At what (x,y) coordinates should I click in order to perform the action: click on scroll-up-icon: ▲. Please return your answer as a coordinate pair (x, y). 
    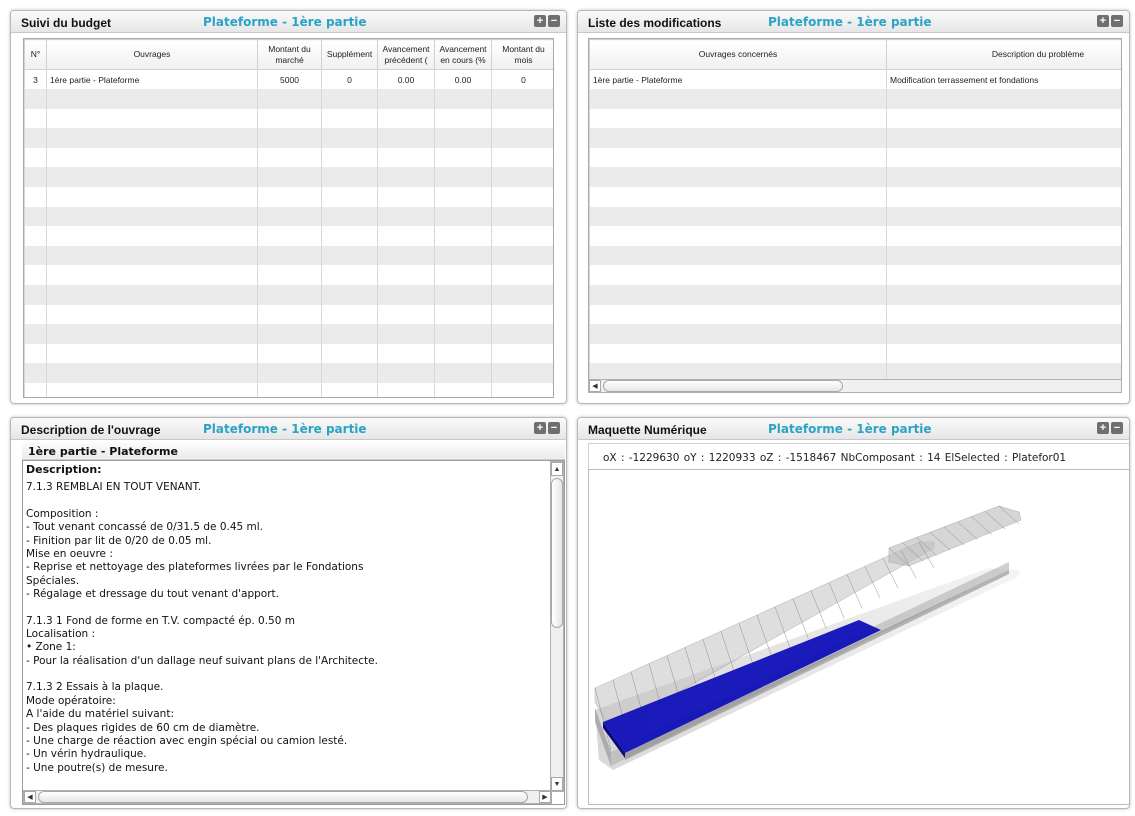
    Looking at the image, I should click on (557, 469).